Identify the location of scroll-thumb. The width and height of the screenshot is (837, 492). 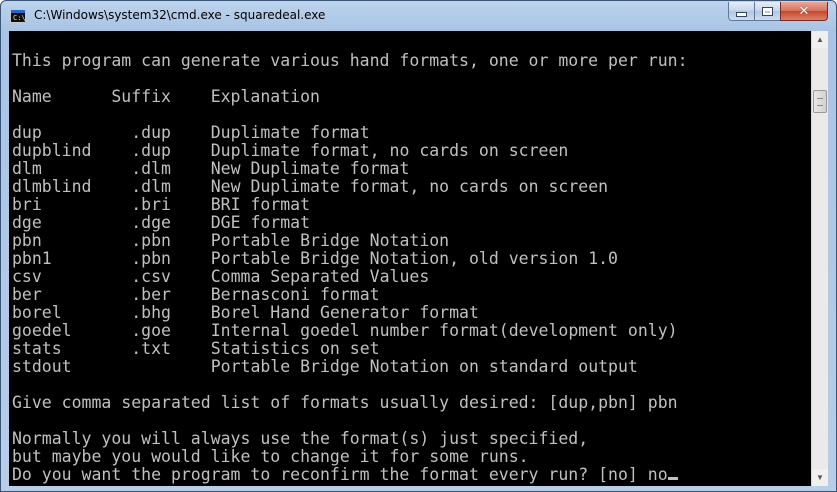
(820, 101).